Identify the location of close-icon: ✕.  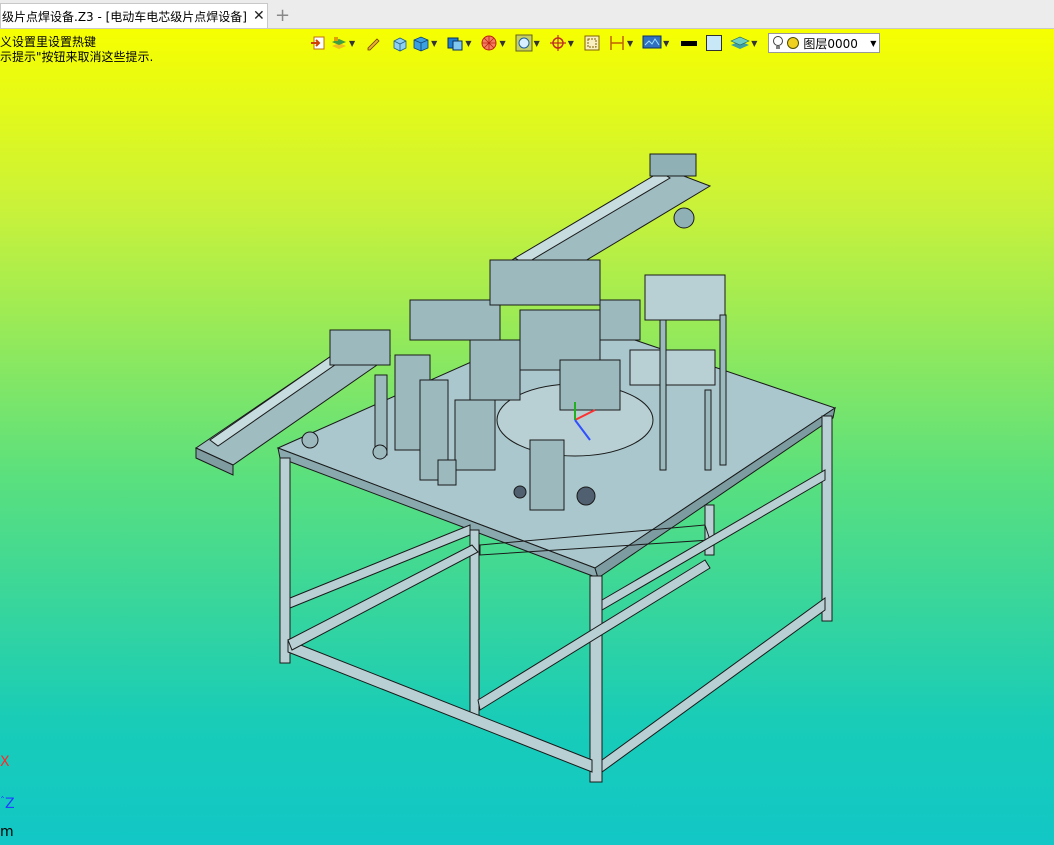
(259, 16).